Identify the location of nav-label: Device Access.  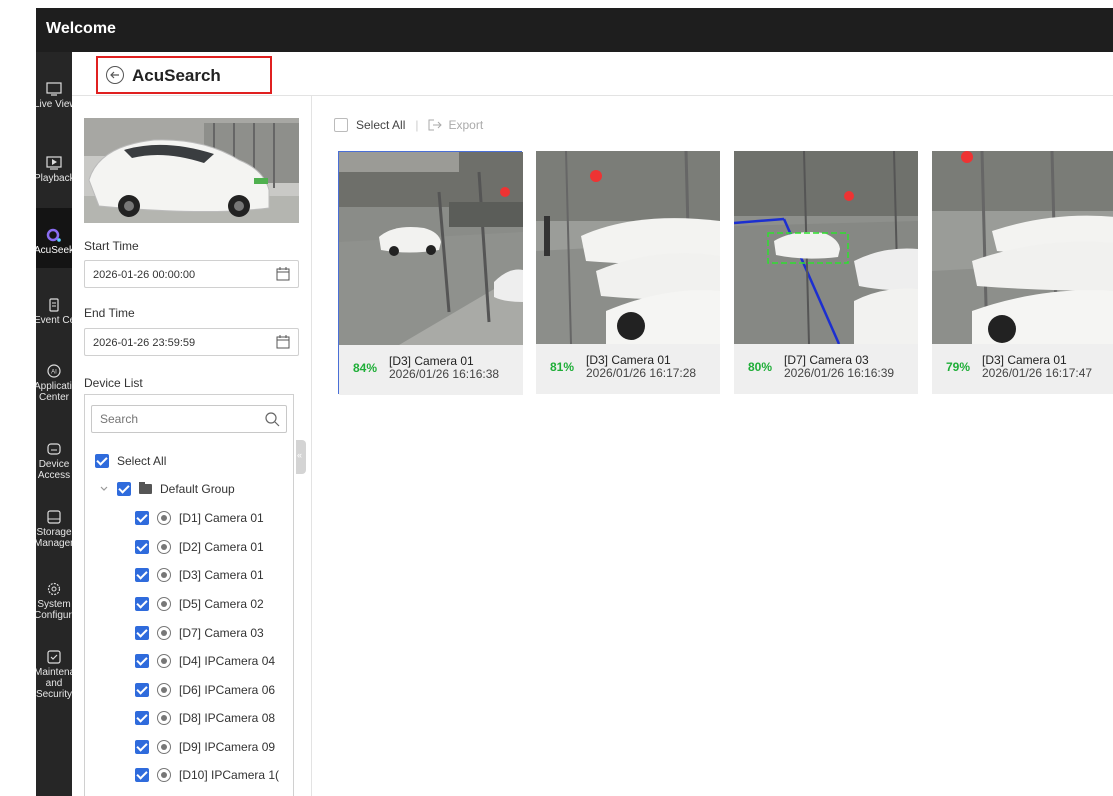
(54, 470).